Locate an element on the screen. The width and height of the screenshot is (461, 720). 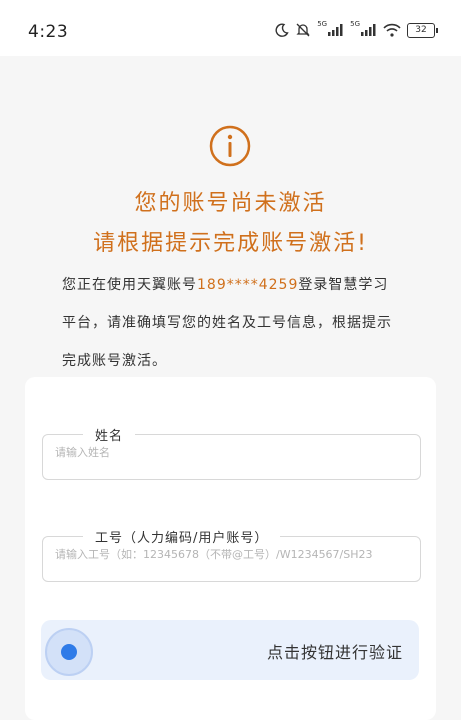
headline-not-activated: 您的账号尚未激活 is located at coordinates (230, 203).